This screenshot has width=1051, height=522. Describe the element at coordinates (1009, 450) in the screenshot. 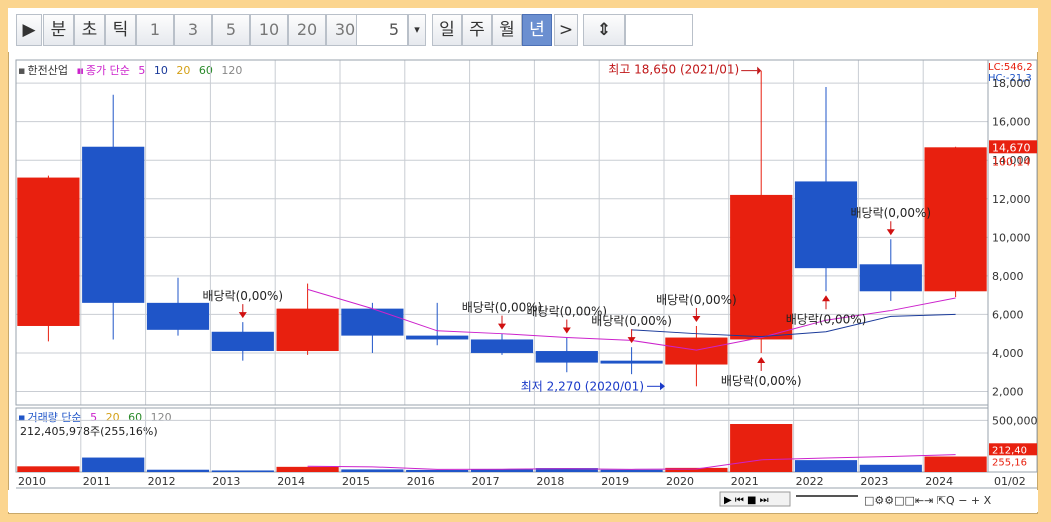

I see `current-volume-label: 212,40` at that location.